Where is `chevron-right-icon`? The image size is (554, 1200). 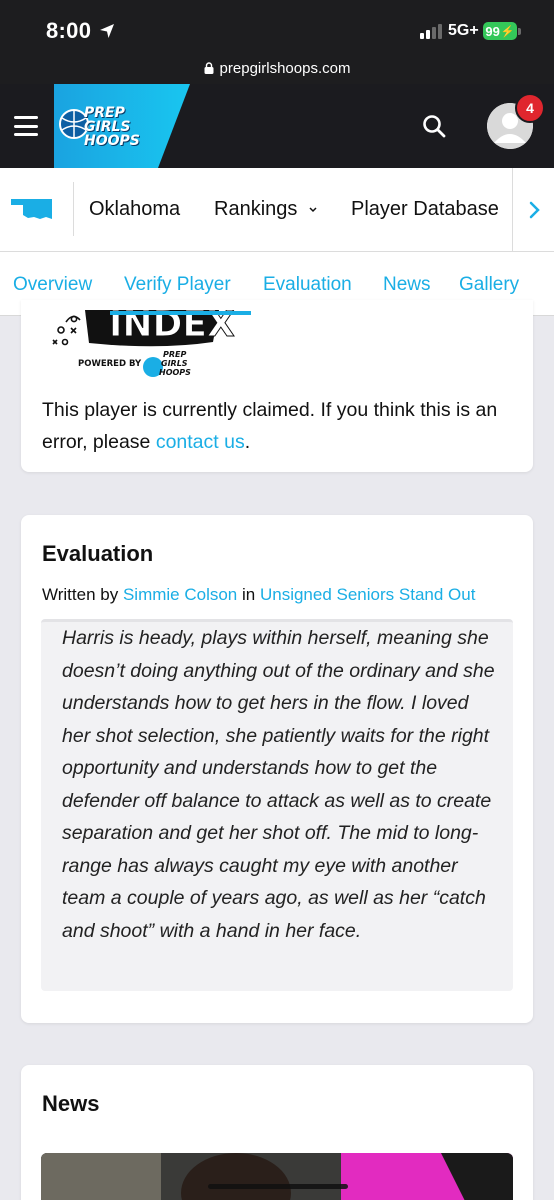 chevron-right-icon is located at coordinates (534, 210).